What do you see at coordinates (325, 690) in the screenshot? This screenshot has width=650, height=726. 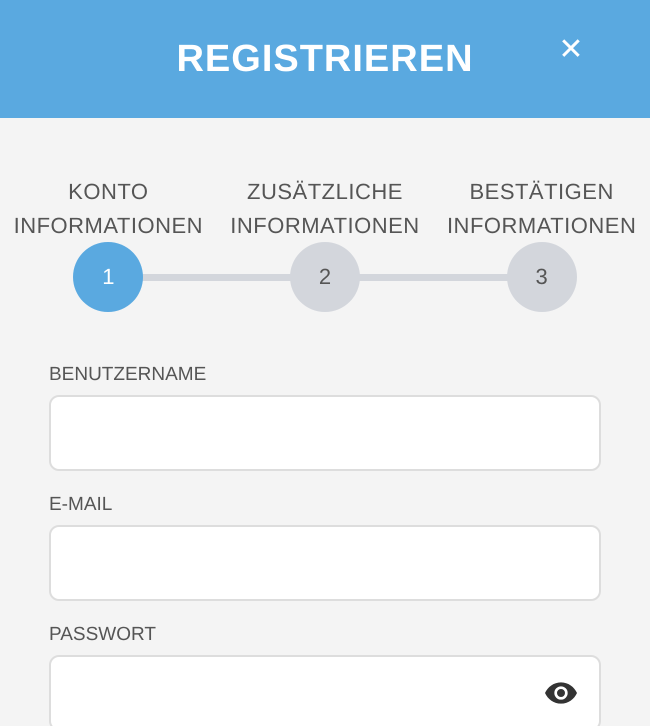 I see `password-field` at bounding box center [325, 690].